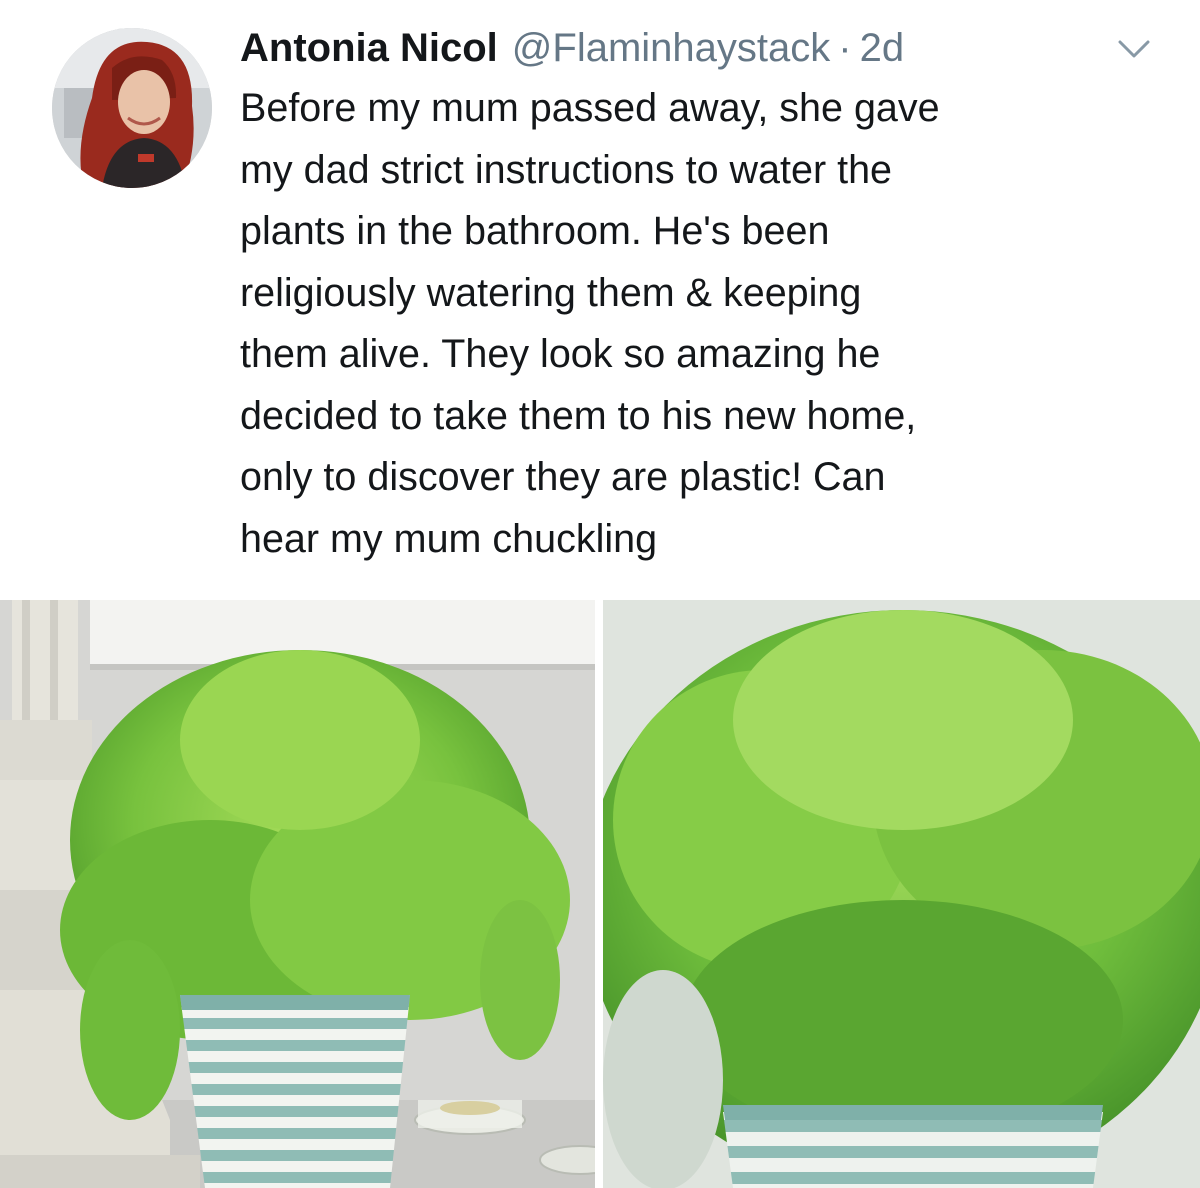 This screenshot has width=1200, height=1188. What do you see at coordinates (369, 48) in the screenshot?
I see `author-name: Antonia Nicol` at bounding box center [369, 48].